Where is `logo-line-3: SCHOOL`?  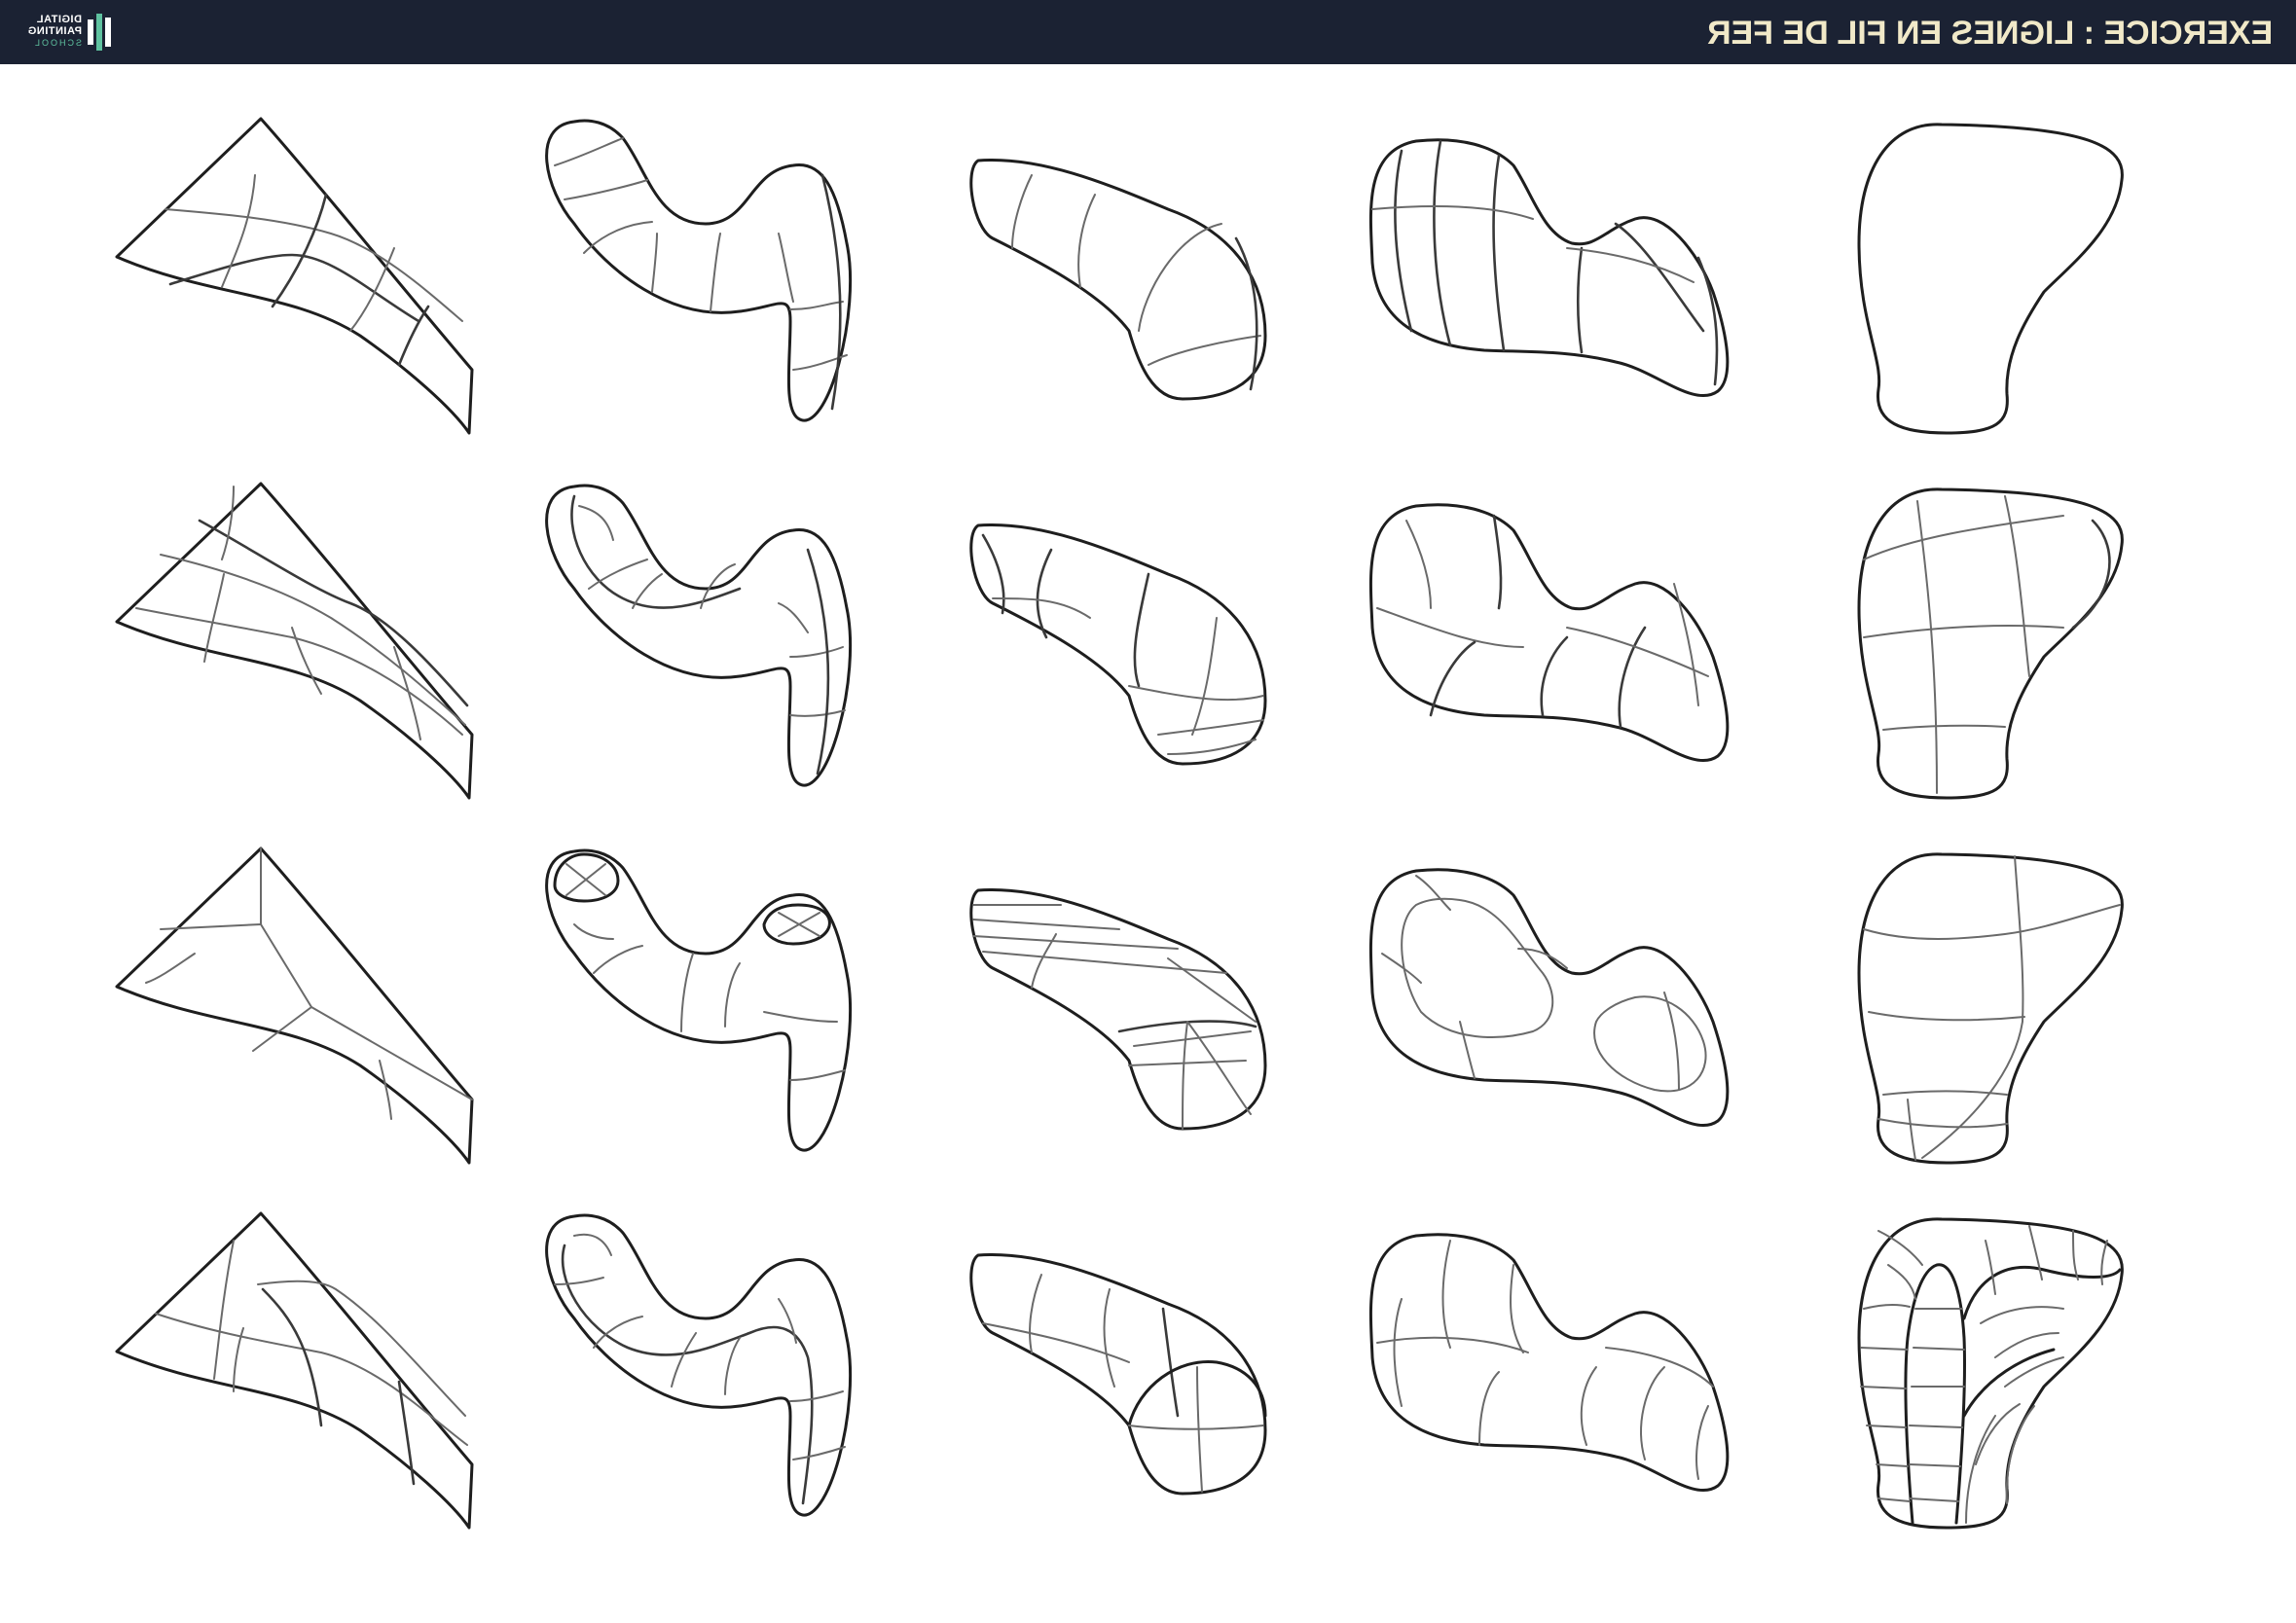
logo-line-3: SCHOOL is located at coordinates (57, 43).